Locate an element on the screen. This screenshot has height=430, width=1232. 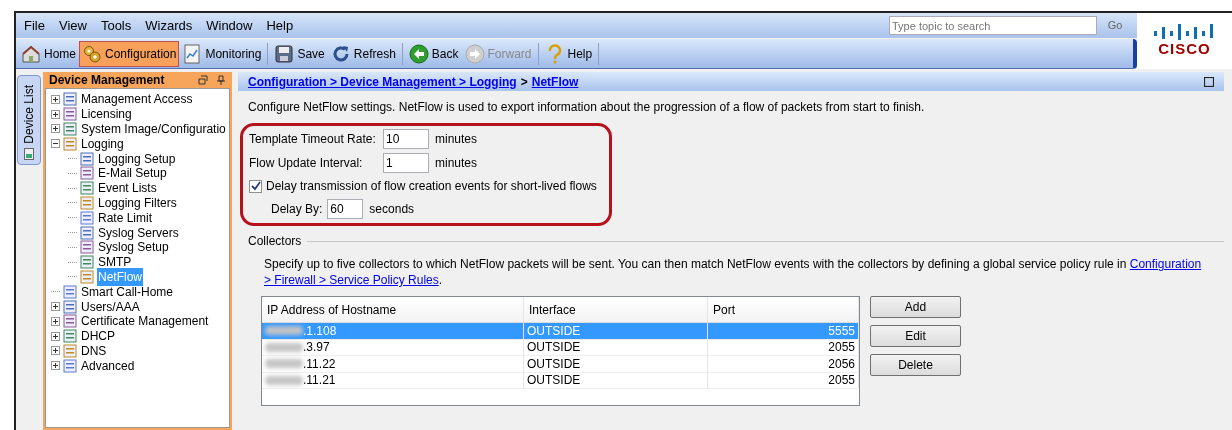
menu-item: View is located at coordinates (72, 25).